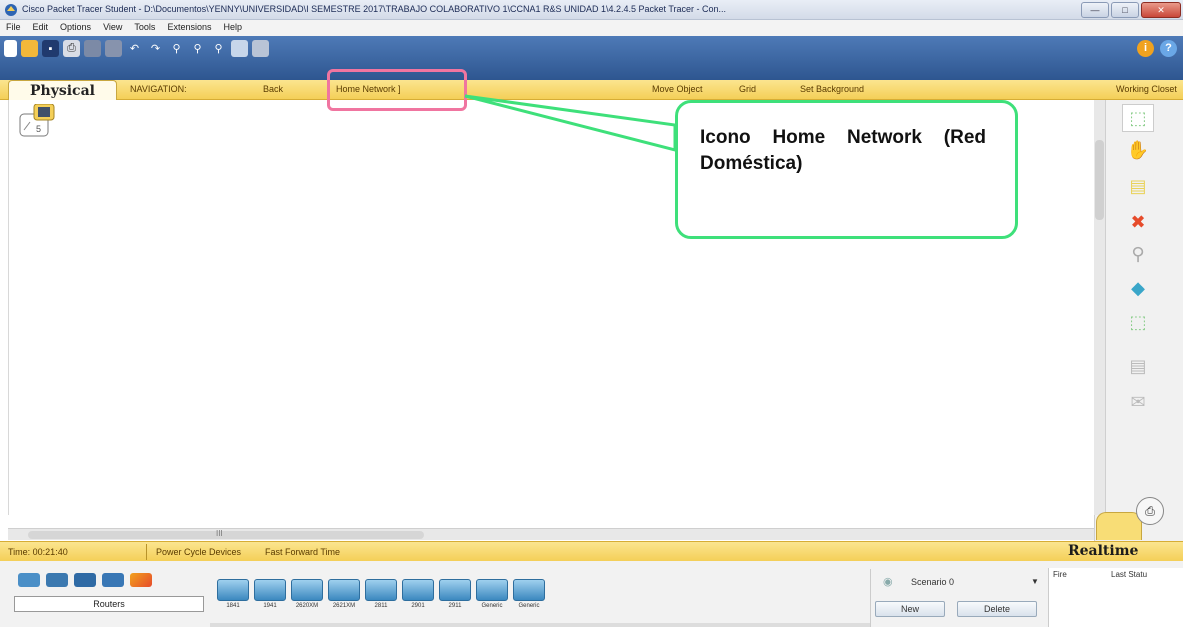  I want to click on device-router-generic-2: Generic, so click(529, 599).